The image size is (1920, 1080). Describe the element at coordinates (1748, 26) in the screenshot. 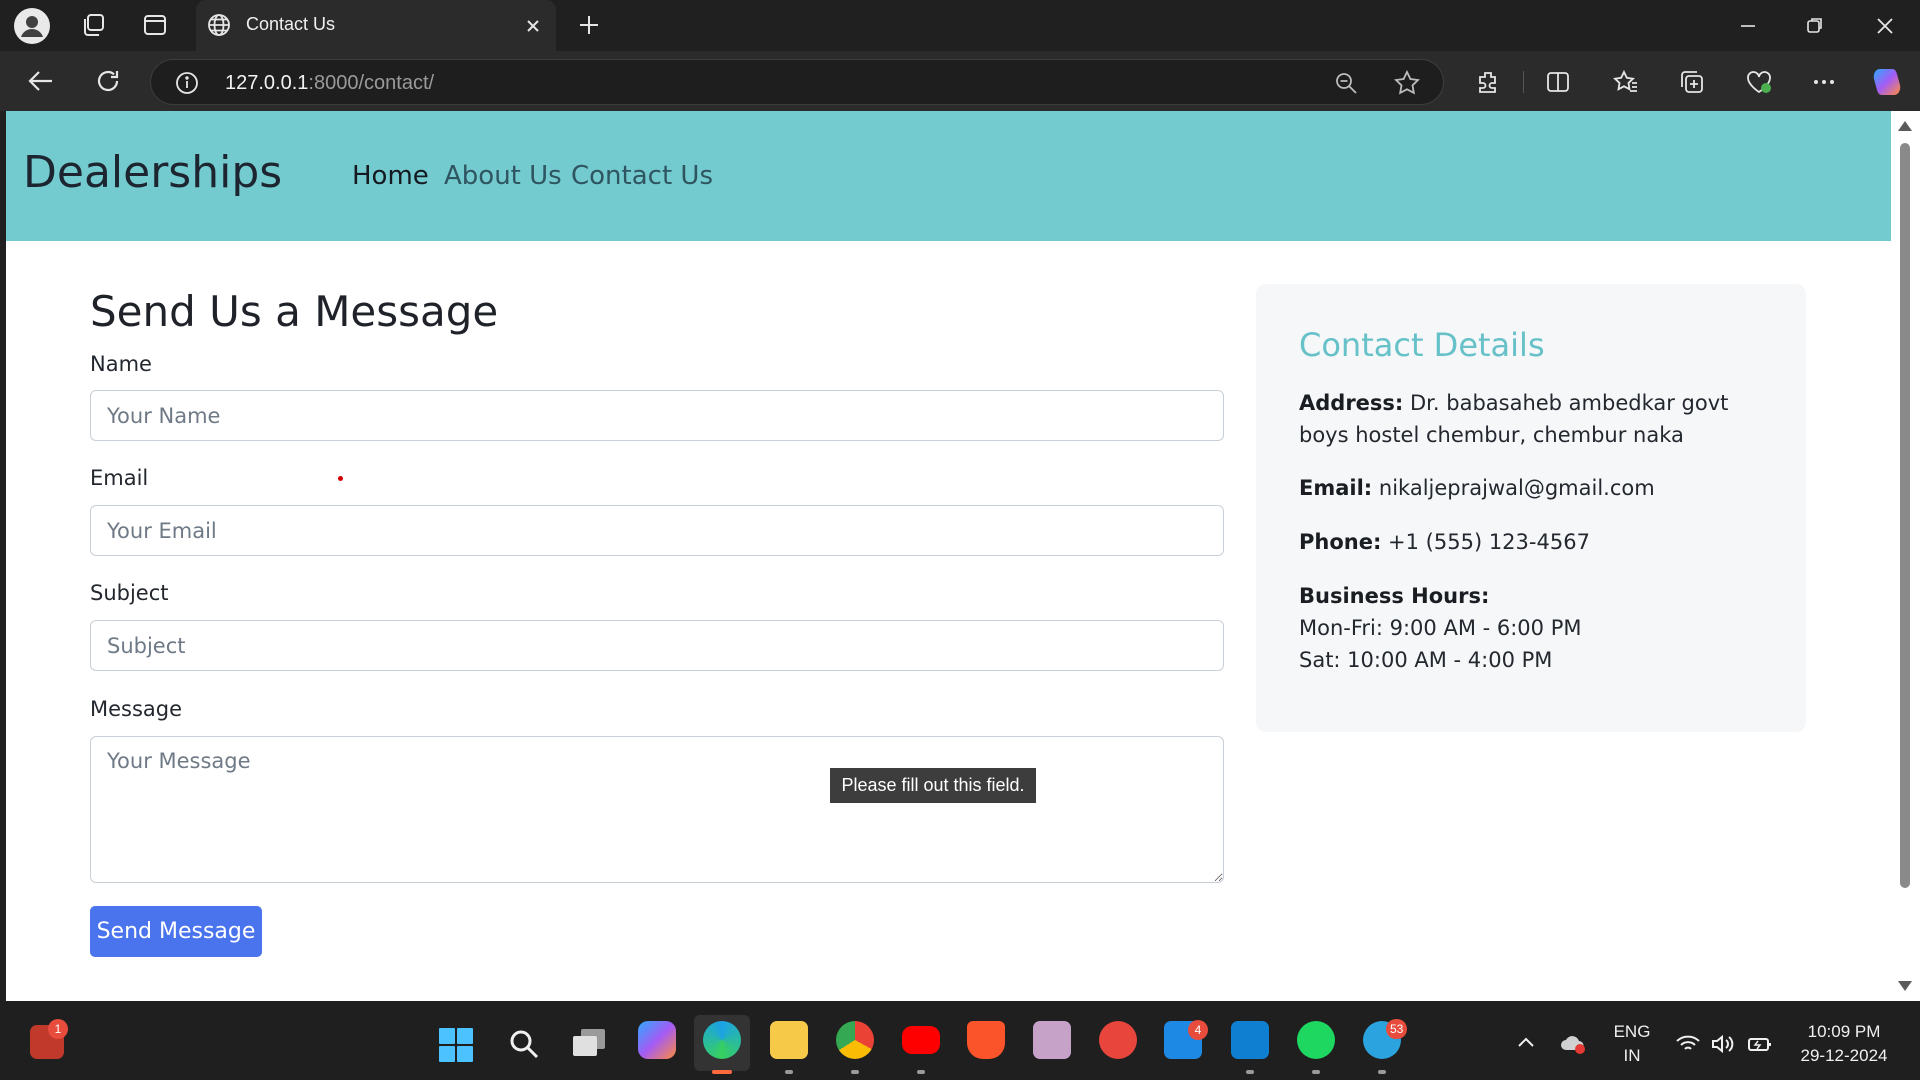

I see `minimize-icon` at that location.